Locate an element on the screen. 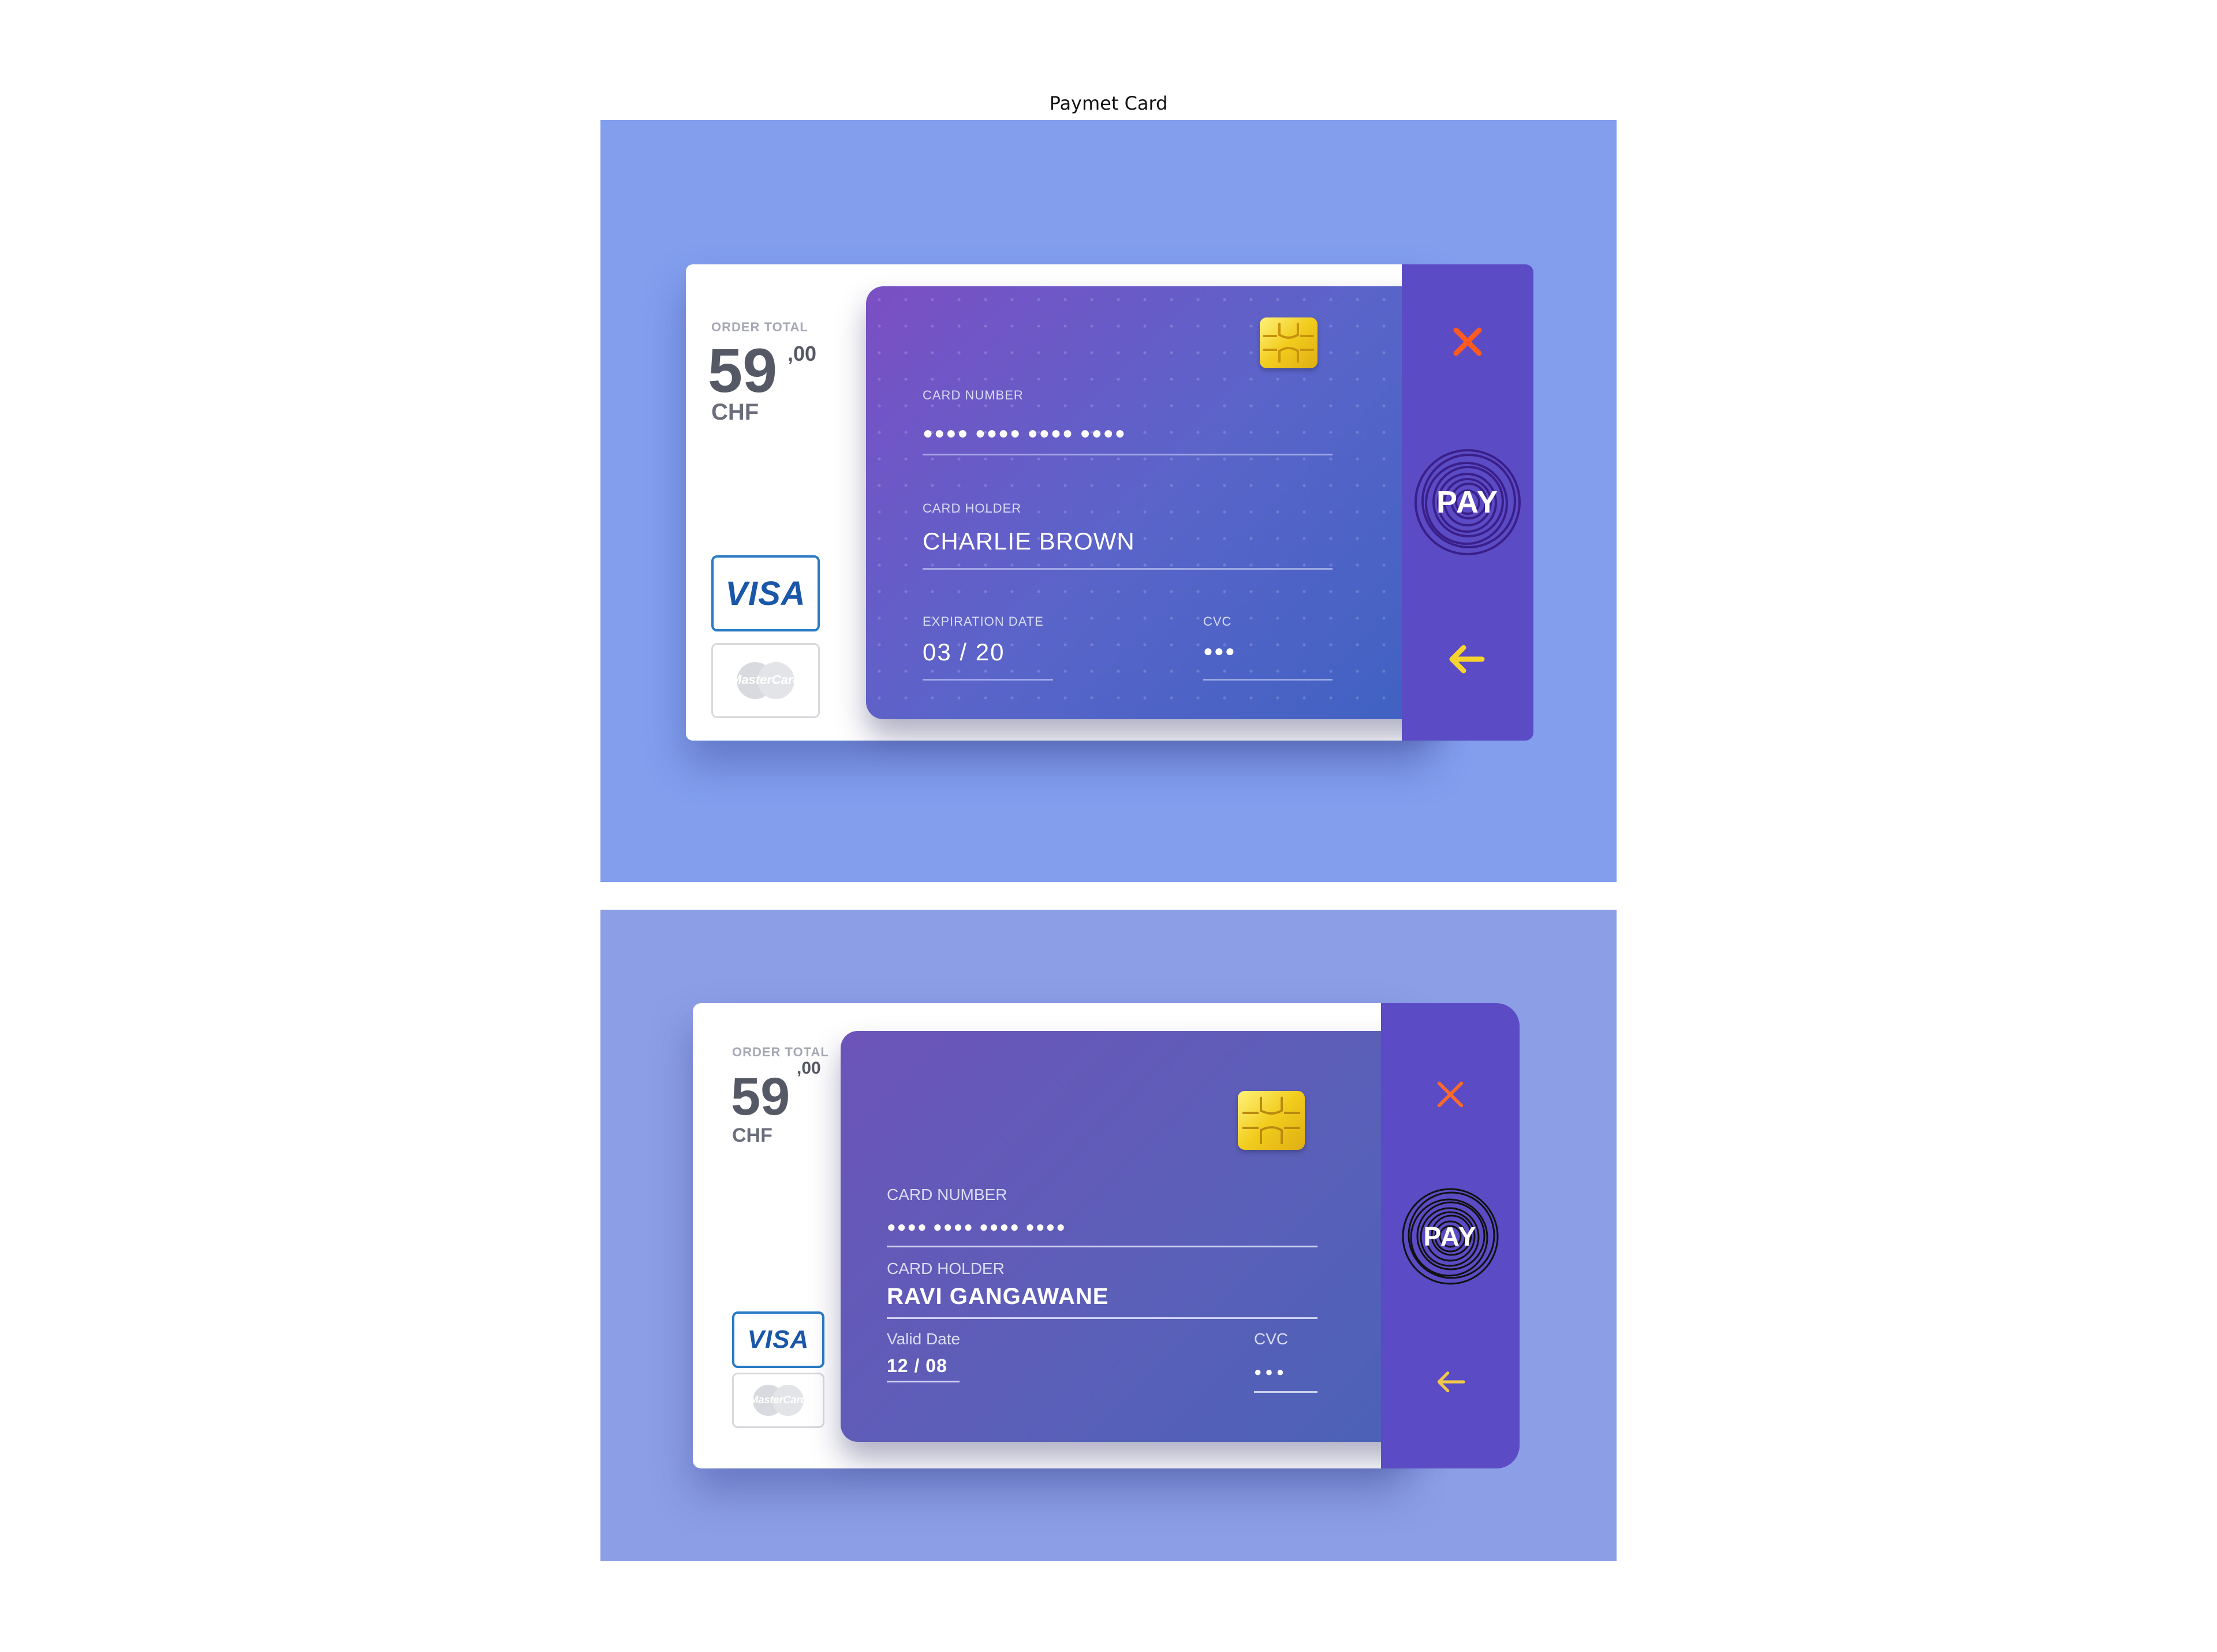  expiry-label: EXPIRATION DATE is located at coordinates (983, 621).